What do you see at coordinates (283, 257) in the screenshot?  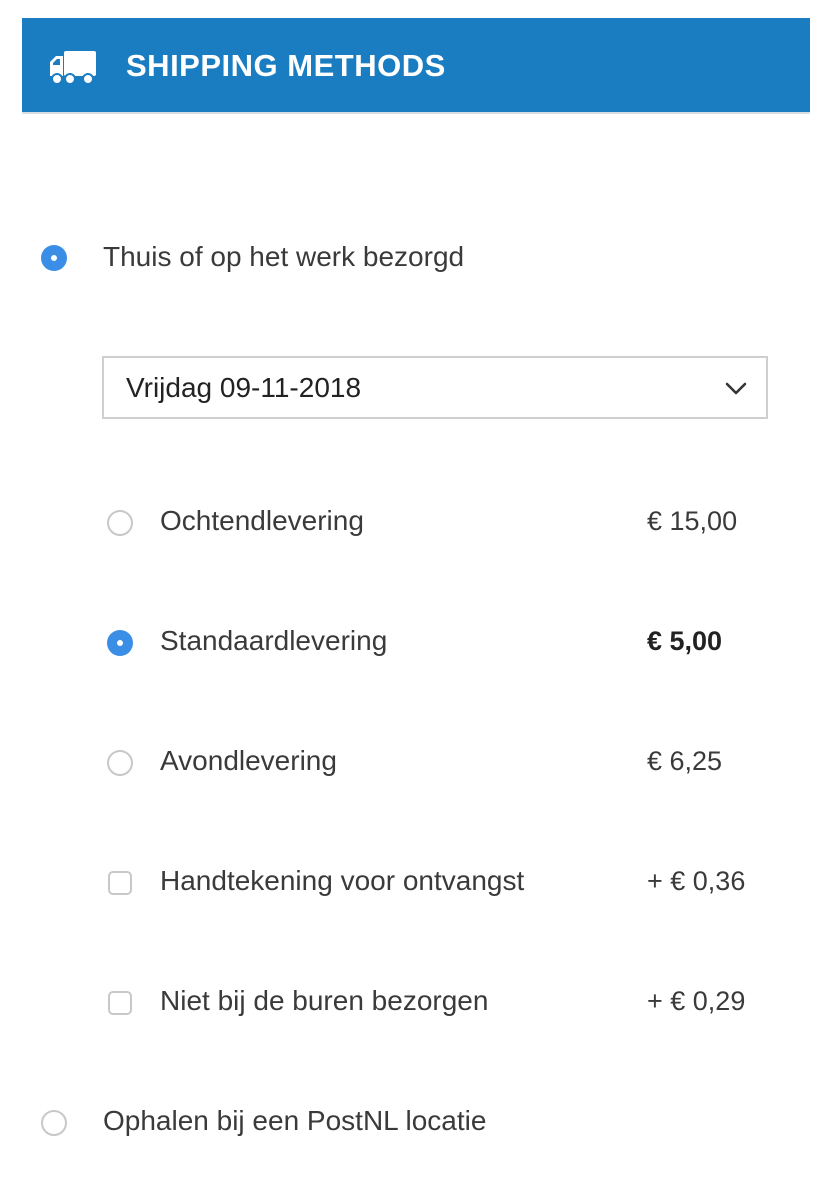 I see `home-delivery-label: Thuis of op het werk bezorgd` at bounding box center [283, 257].